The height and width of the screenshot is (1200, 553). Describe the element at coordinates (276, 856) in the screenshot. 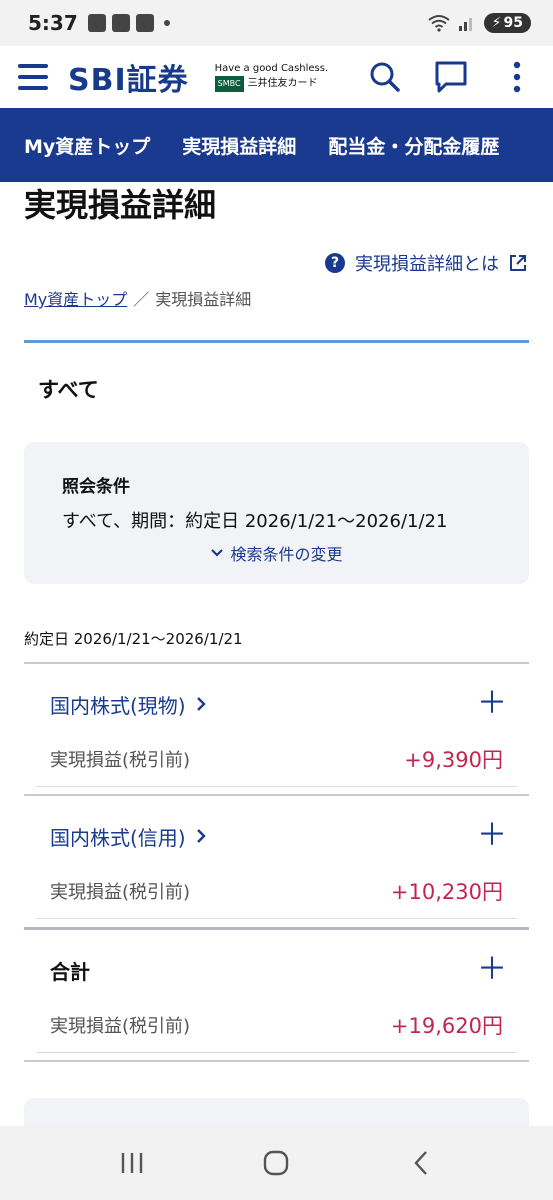

I see `section-domestic-margin: 国内株式(信用) ＋ 実現損益(税引前) +10,230円` at that location.